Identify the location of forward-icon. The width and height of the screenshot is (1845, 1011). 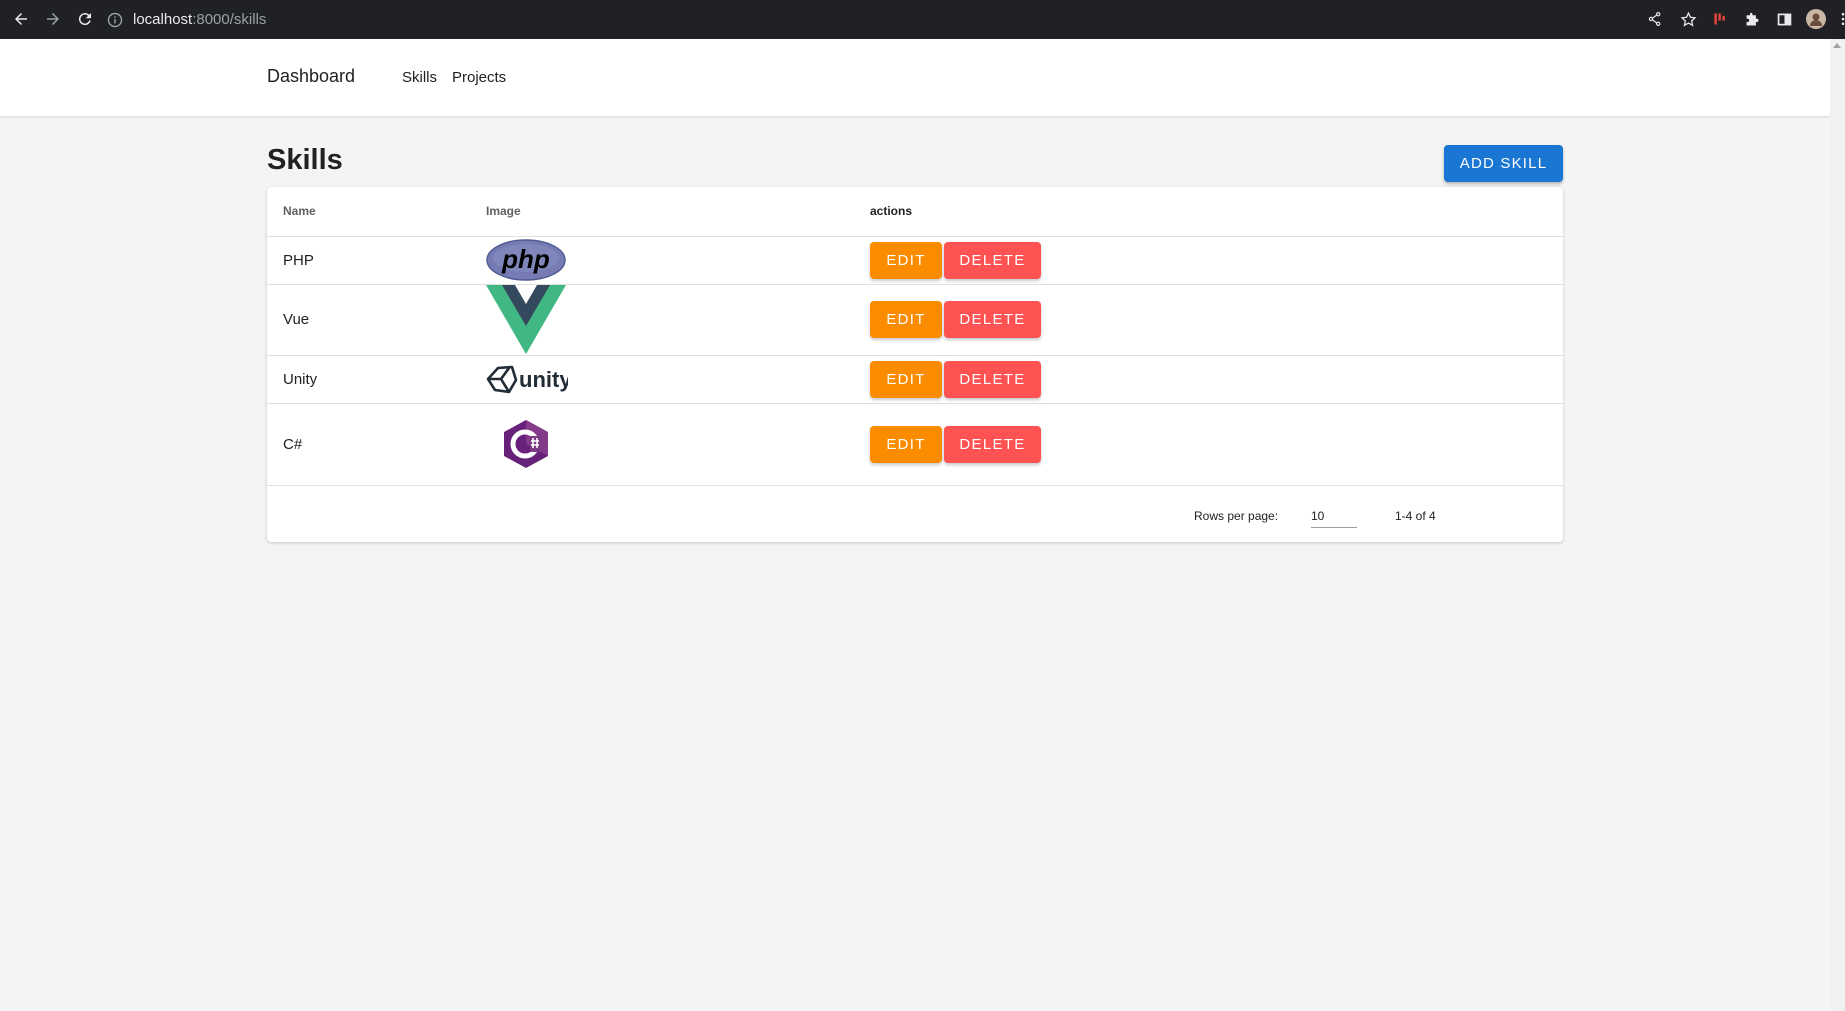
(53, 19).